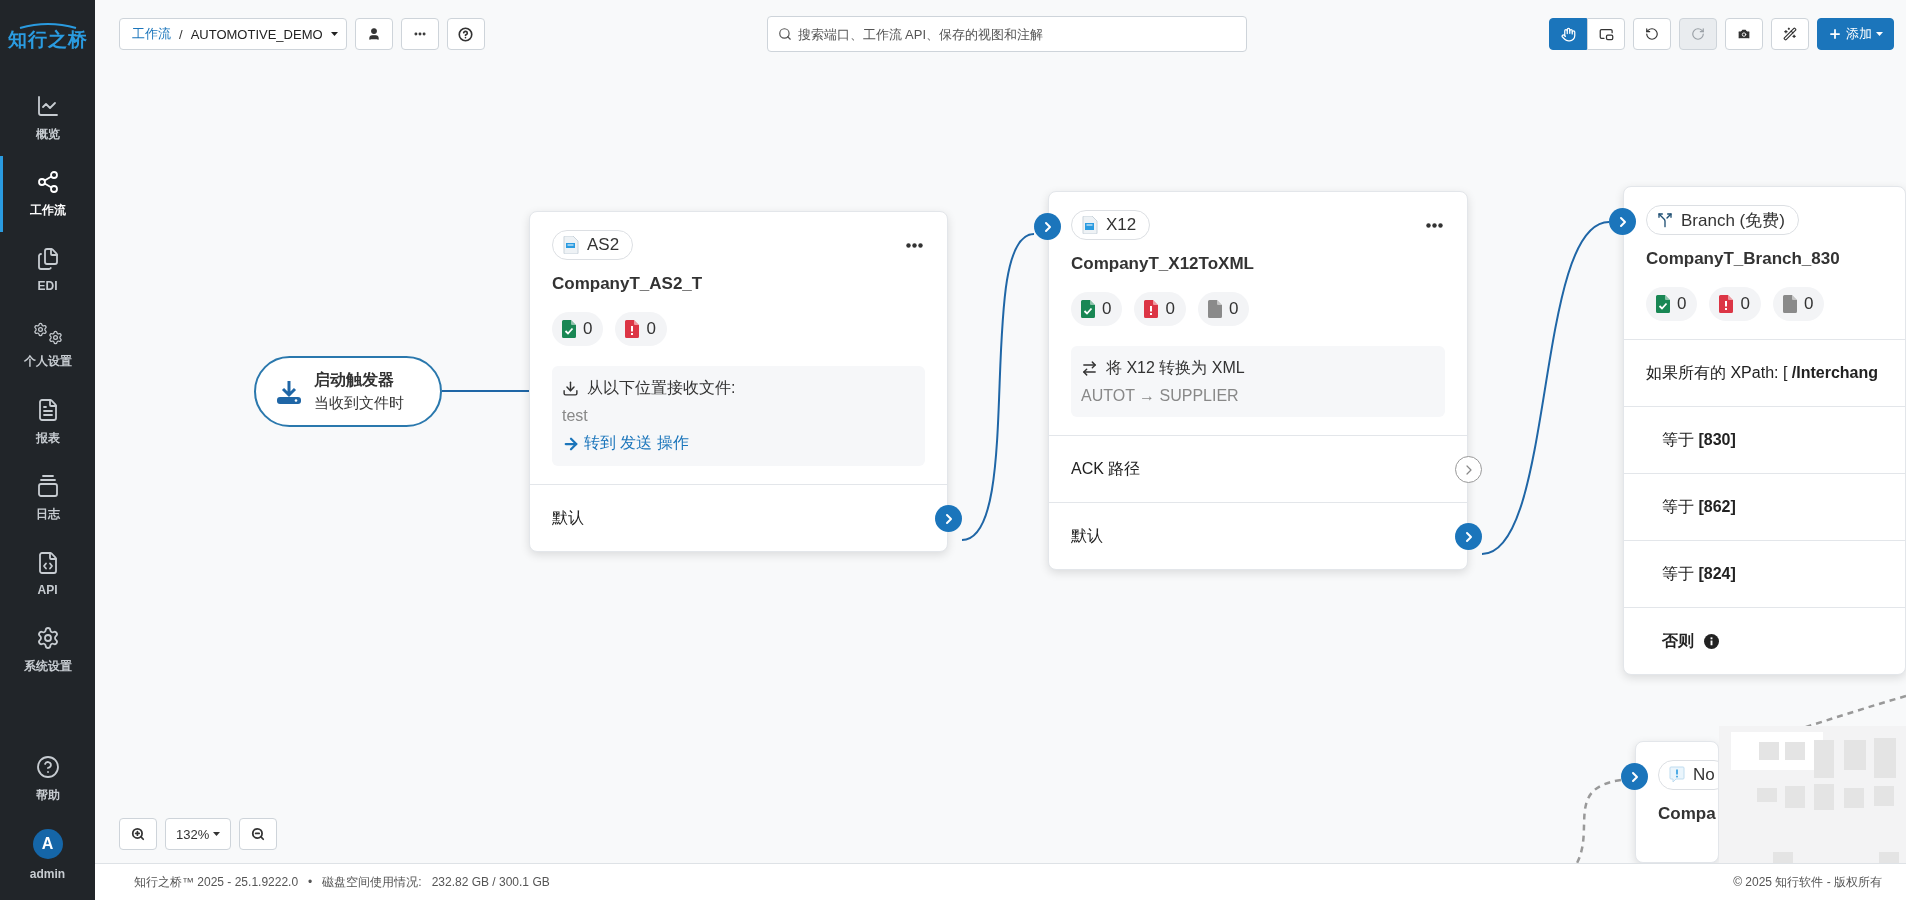 This screenshot has height=900, width=1906. Describe the element at coordinates (1855, 34) in the screenshot. I see `add-button: 添加` at that location.